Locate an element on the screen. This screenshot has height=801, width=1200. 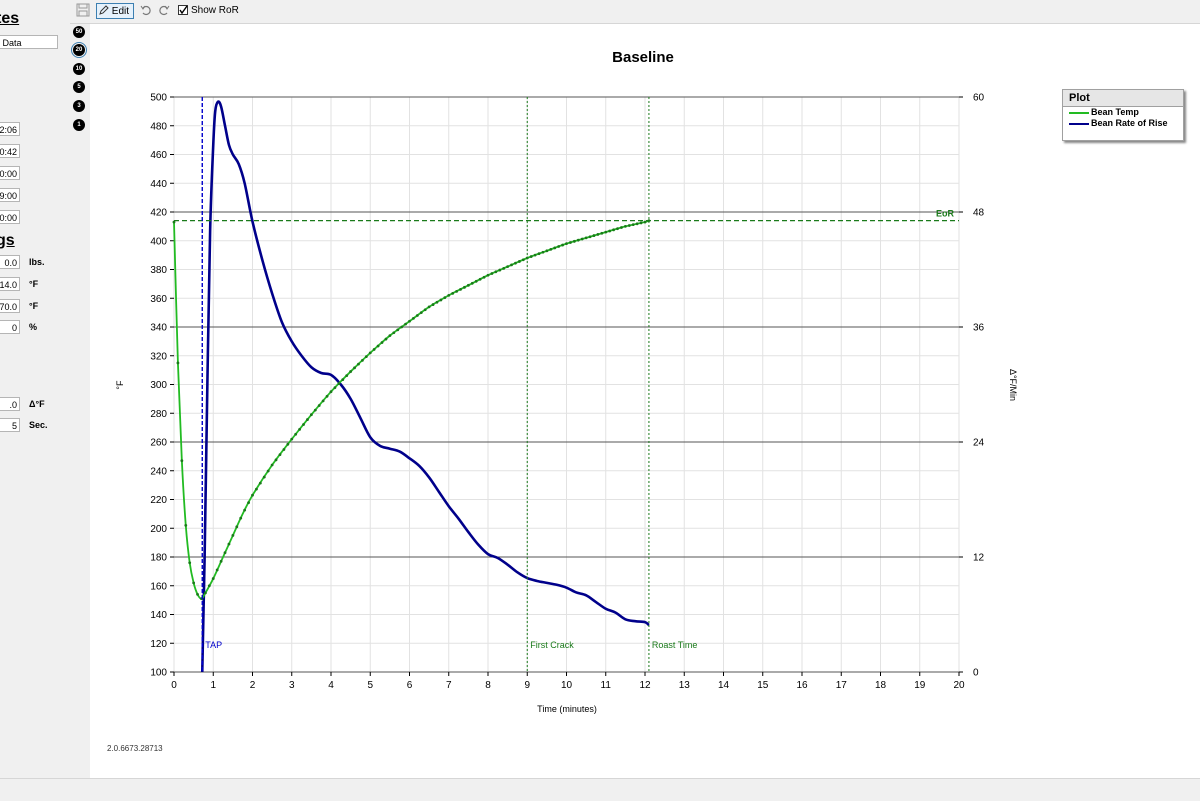
x-tick-label: 16 is located at coordinates (802, 685).